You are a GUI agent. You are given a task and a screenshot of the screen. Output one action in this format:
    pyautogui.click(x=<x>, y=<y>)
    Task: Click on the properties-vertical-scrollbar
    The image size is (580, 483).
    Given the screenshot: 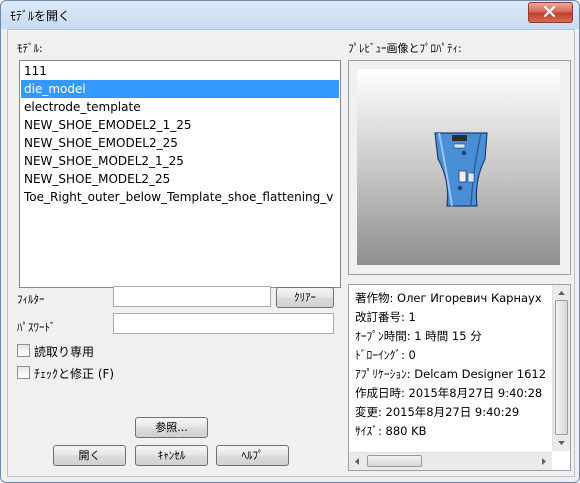 What is the action you would take?
    pyautogui.click(x=561, y=368)
    